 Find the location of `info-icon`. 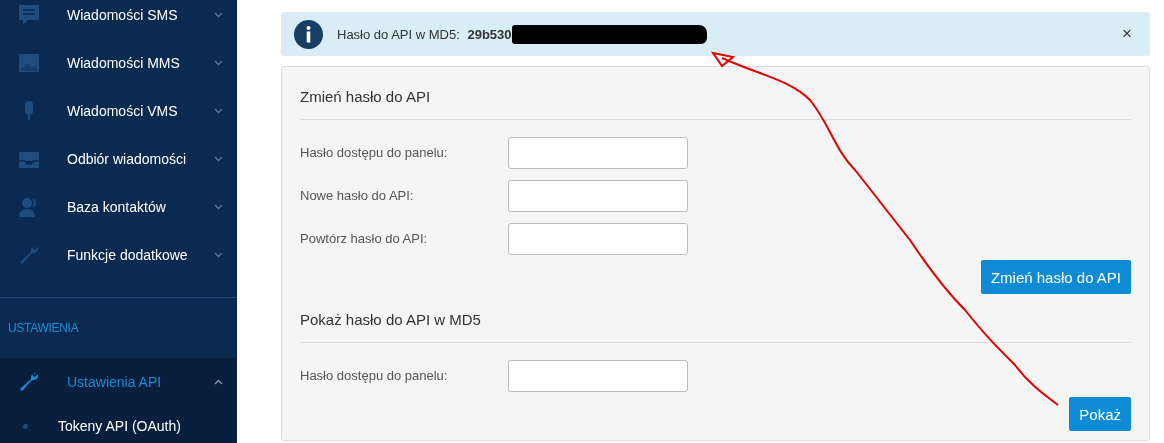

info-icon is located at coordinates (308, 34).